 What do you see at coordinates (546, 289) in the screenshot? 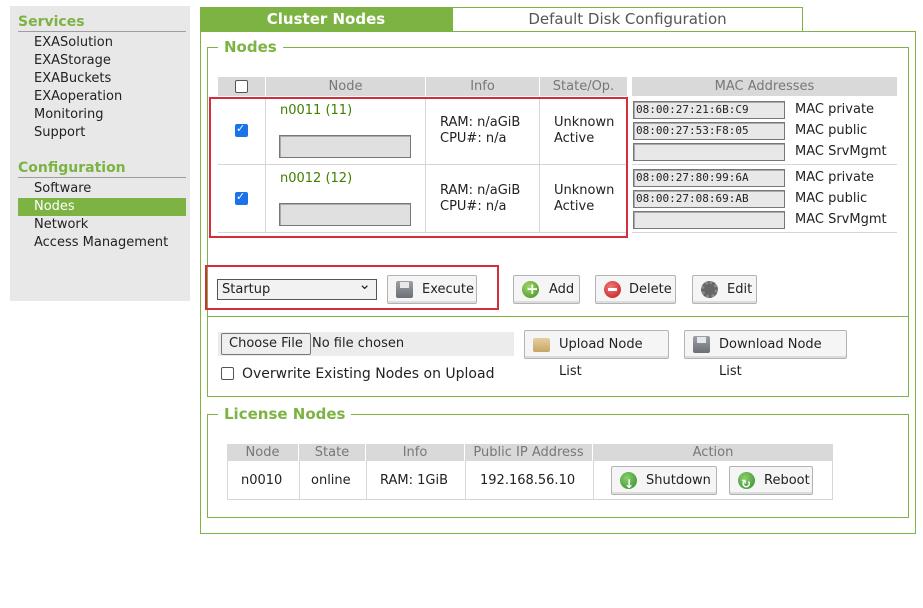
I see `add-button: Add` at bounding box center [546, 289].